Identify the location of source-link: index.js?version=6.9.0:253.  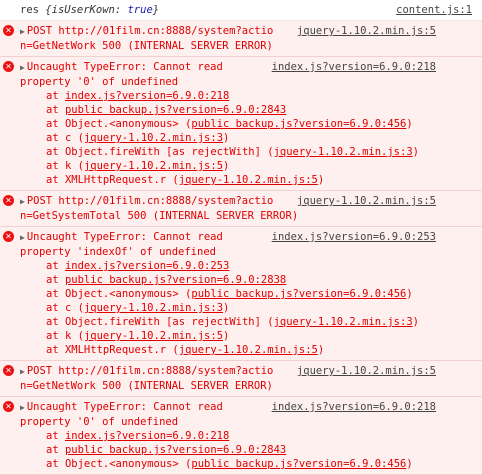
(354, 237).